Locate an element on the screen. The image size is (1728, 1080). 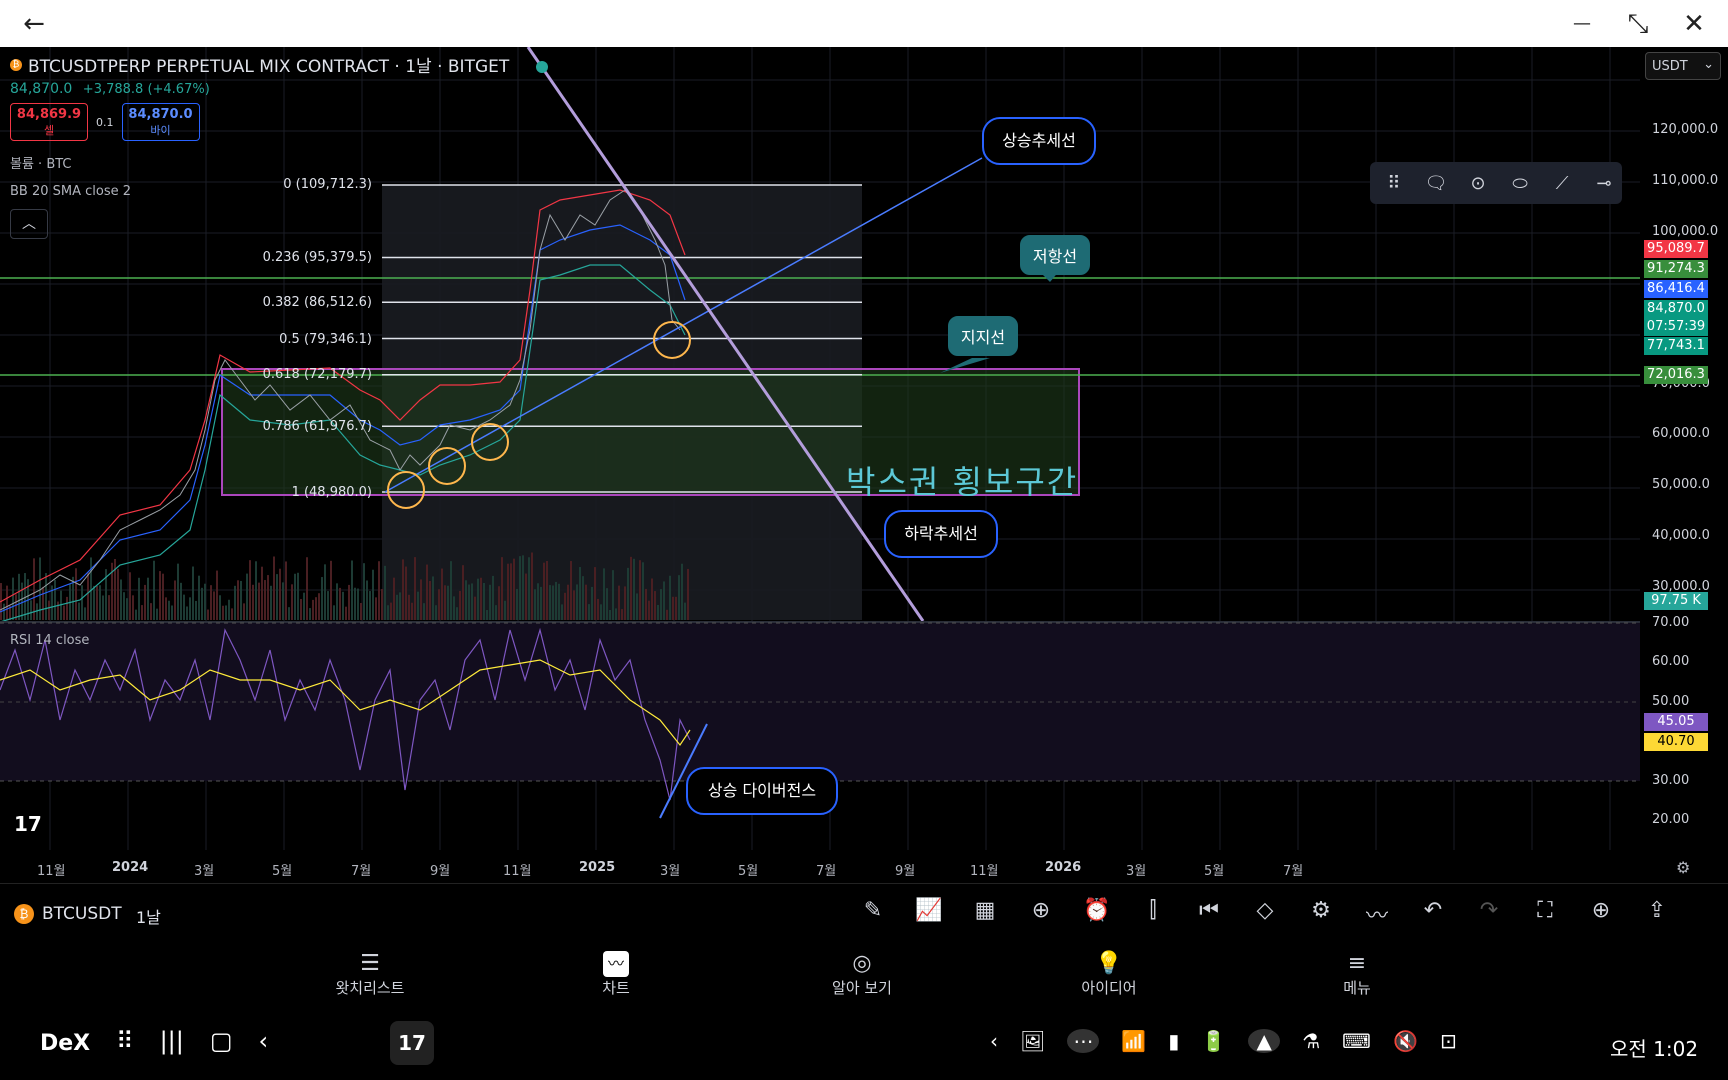
apps-icon: ⠿ is located at coordinates (125, 1041).